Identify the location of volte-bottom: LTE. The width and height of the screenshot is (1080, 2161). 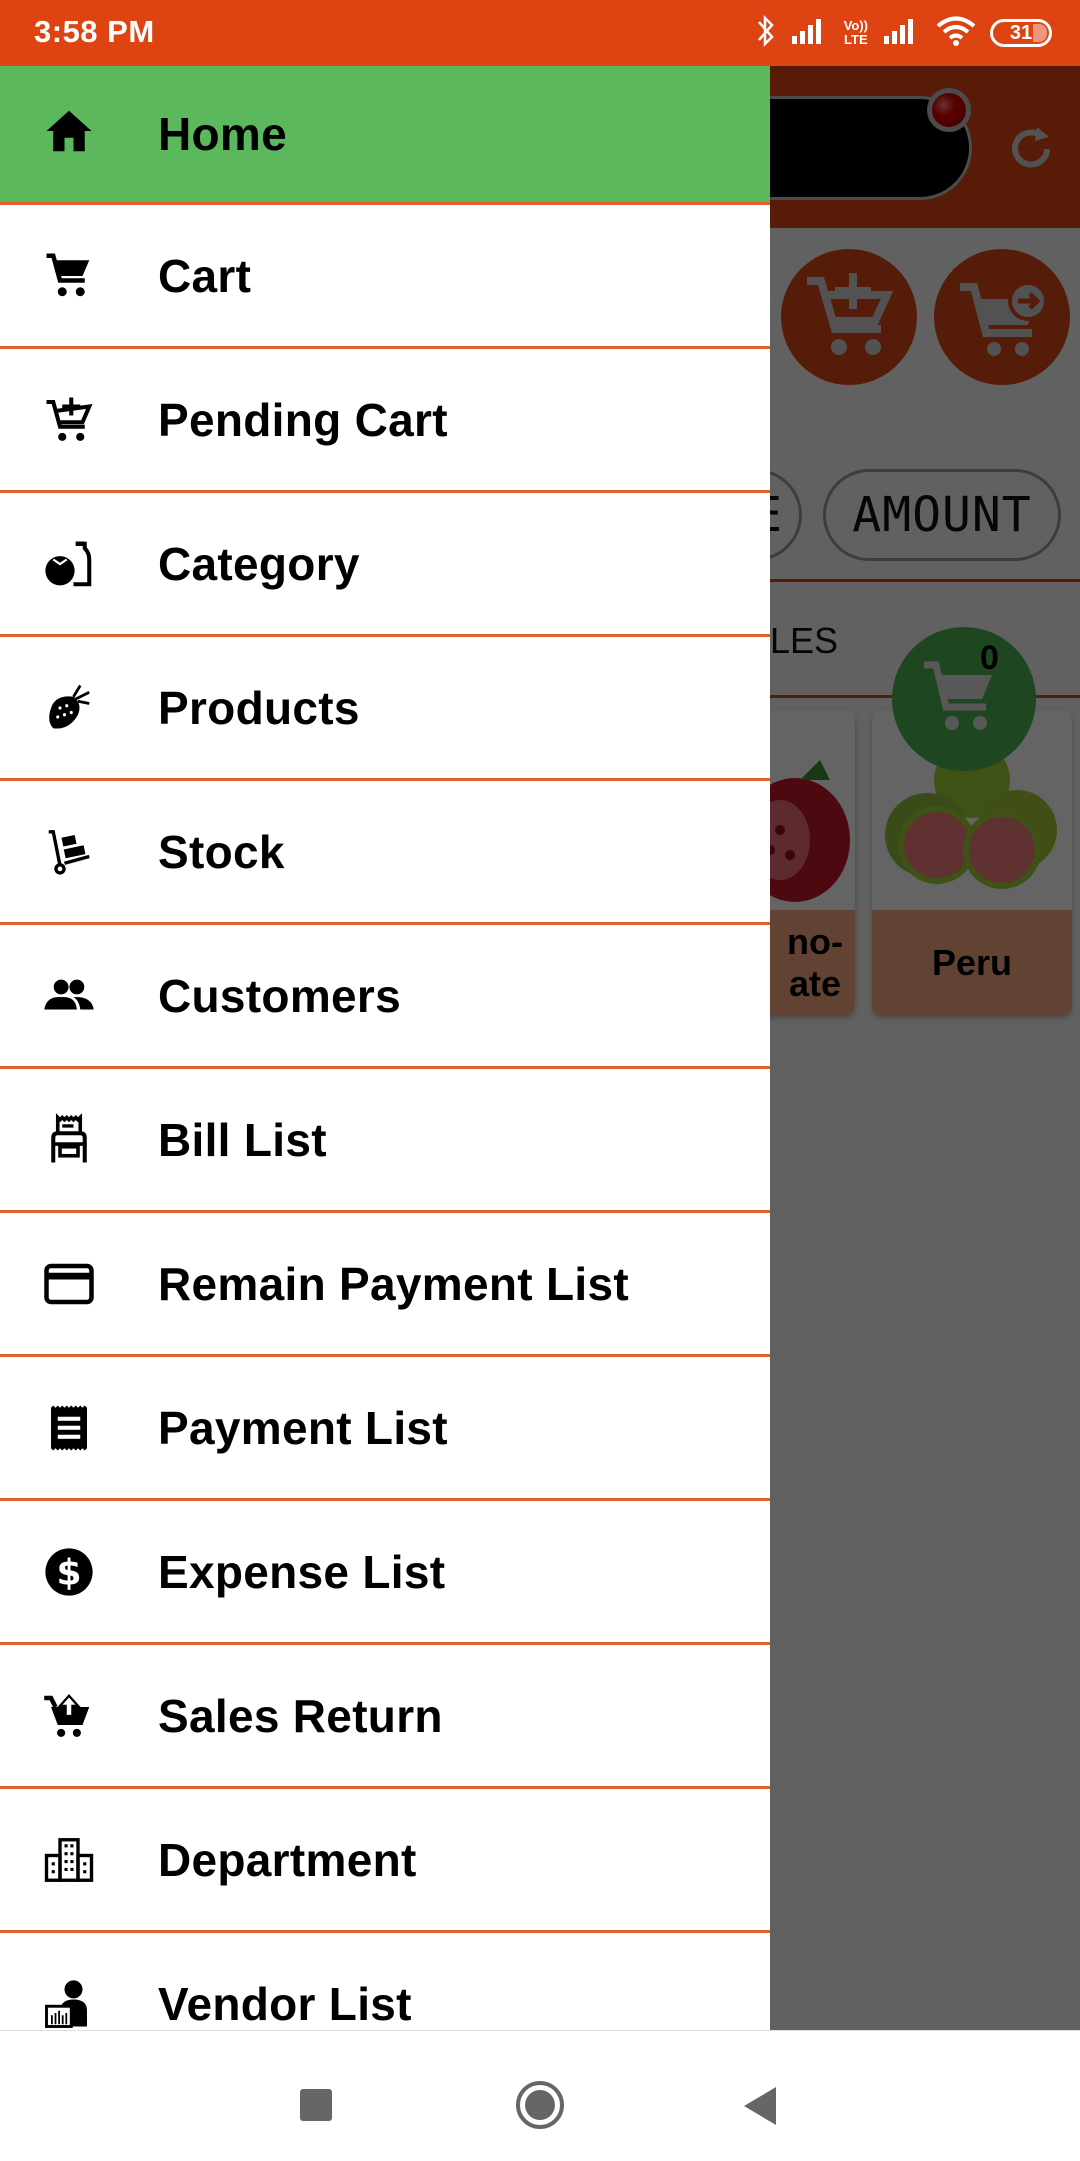
(856, 39).